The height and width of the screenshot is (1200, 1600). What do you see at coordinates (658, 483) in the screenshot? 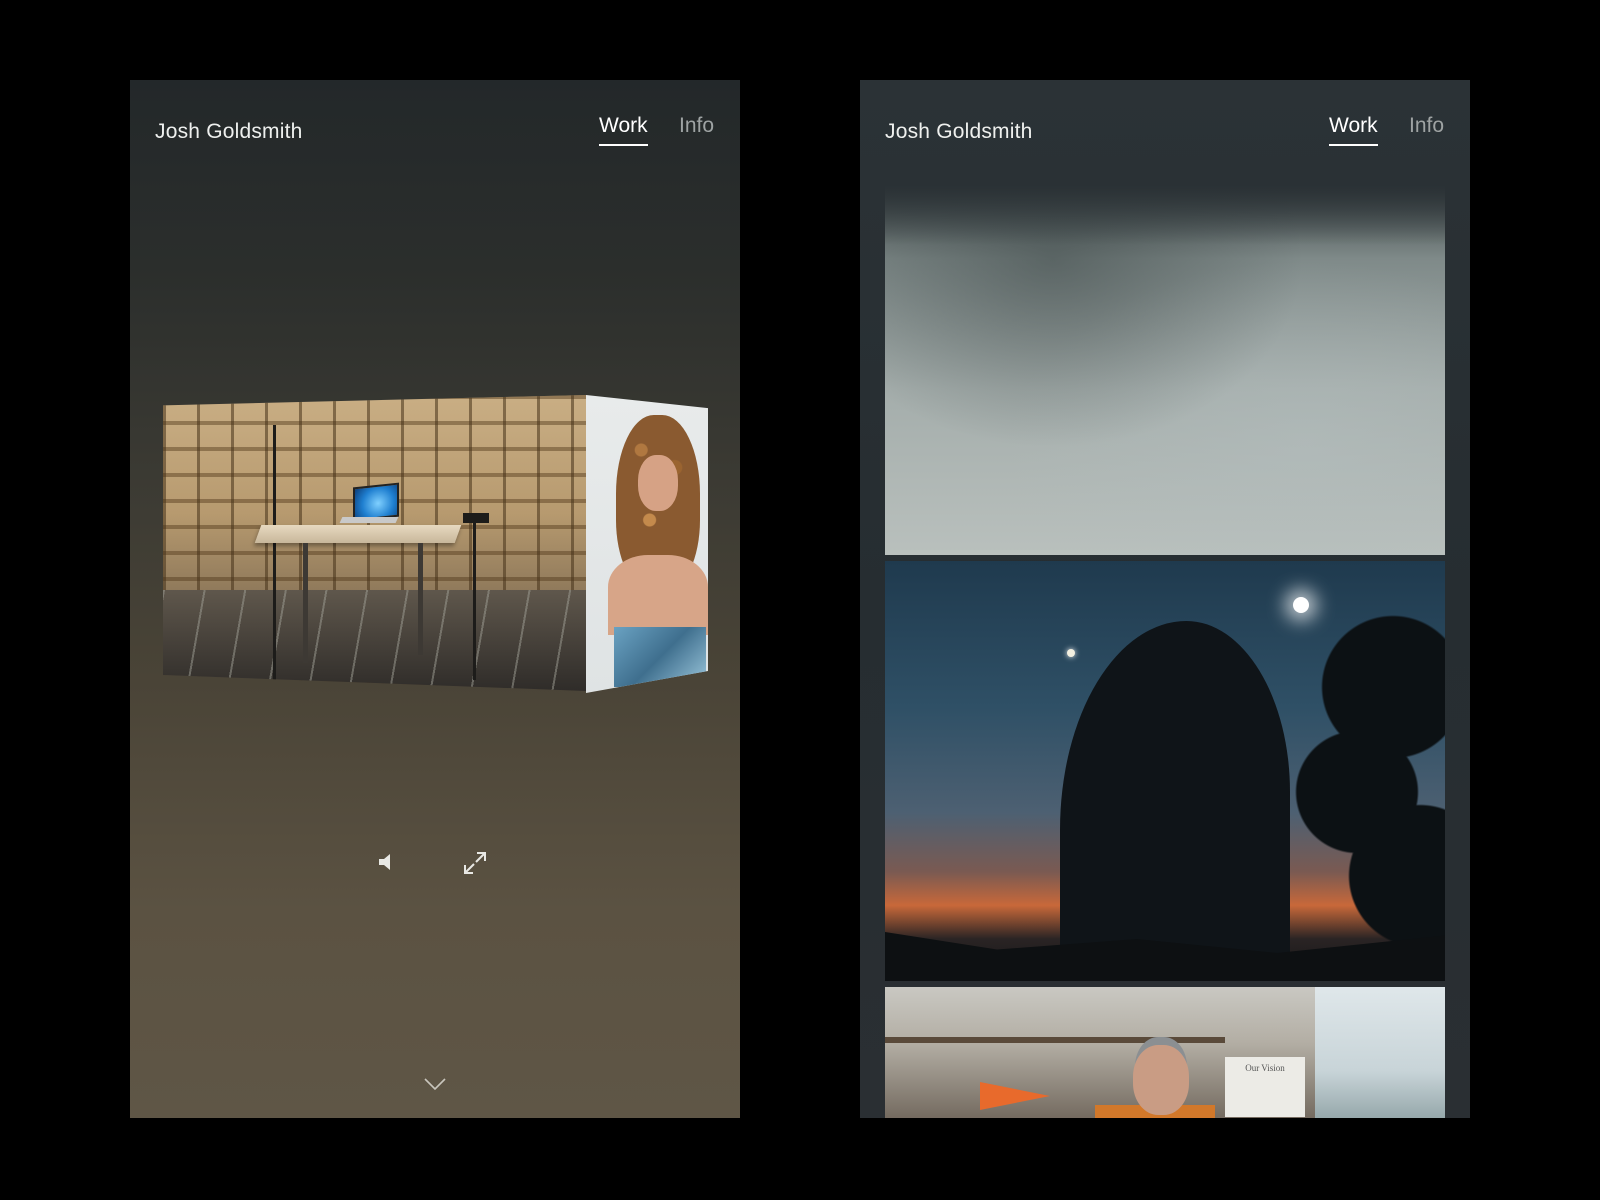
I see `portrait-face` at bounding box center [658, 483].